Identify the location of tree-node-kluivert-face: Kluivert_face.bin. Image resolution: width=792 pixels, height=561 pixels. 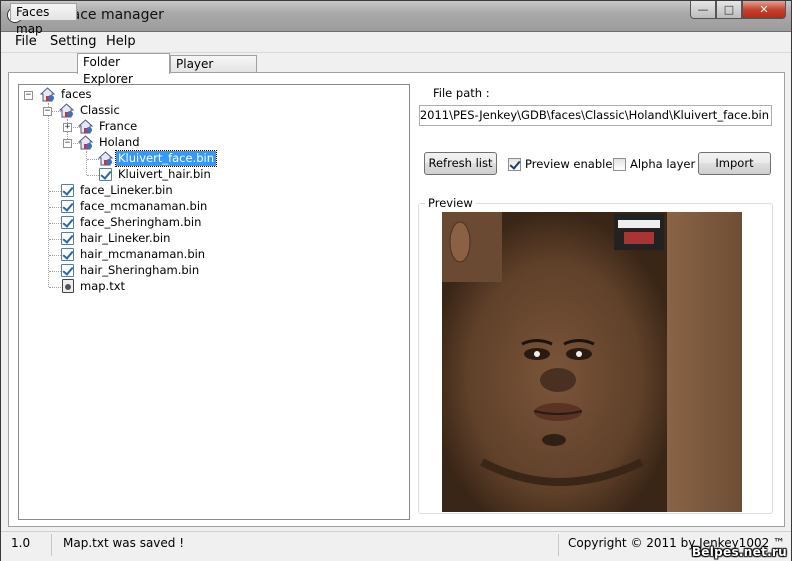
(166, 158).